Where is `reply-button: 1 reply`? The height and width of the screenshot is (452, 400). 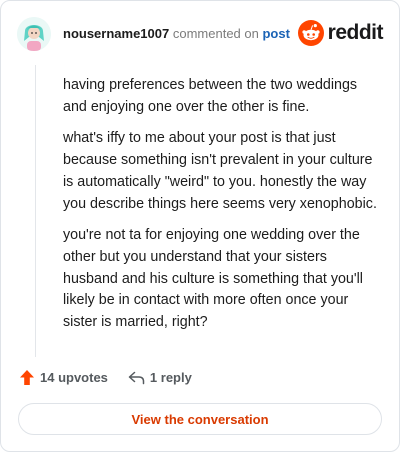
reply-button: 1 reply is located at coordinates (160, 377).